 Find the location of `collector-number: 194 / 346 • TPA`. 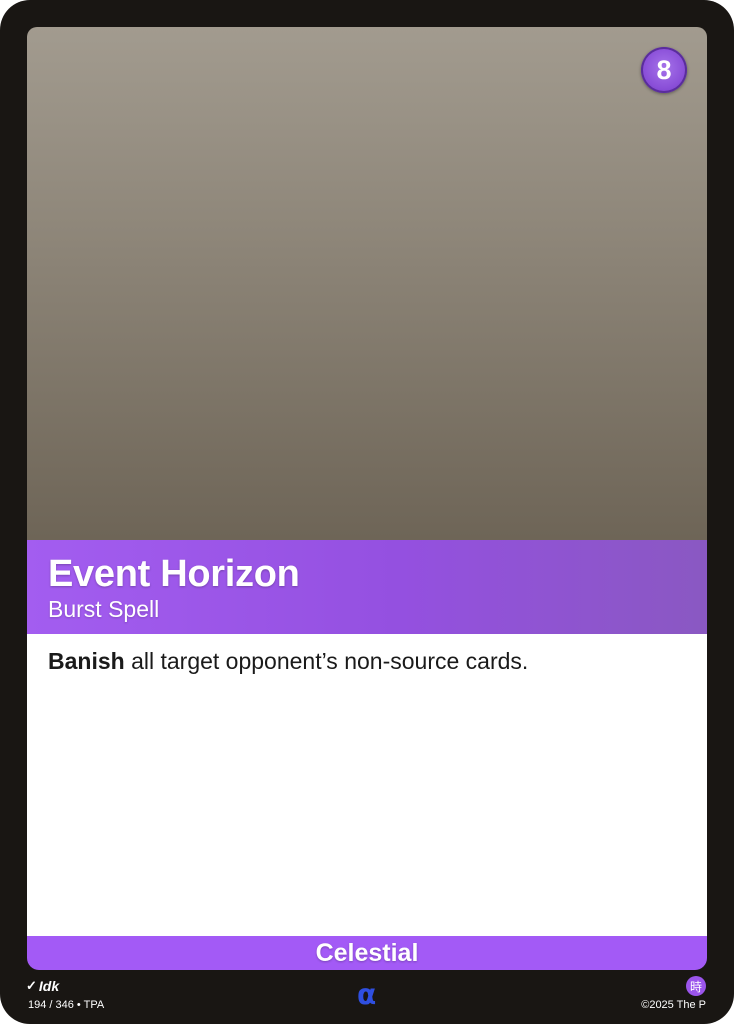

collector-number: 194 / 346 • TPA is located at coordinates (66, 1005).